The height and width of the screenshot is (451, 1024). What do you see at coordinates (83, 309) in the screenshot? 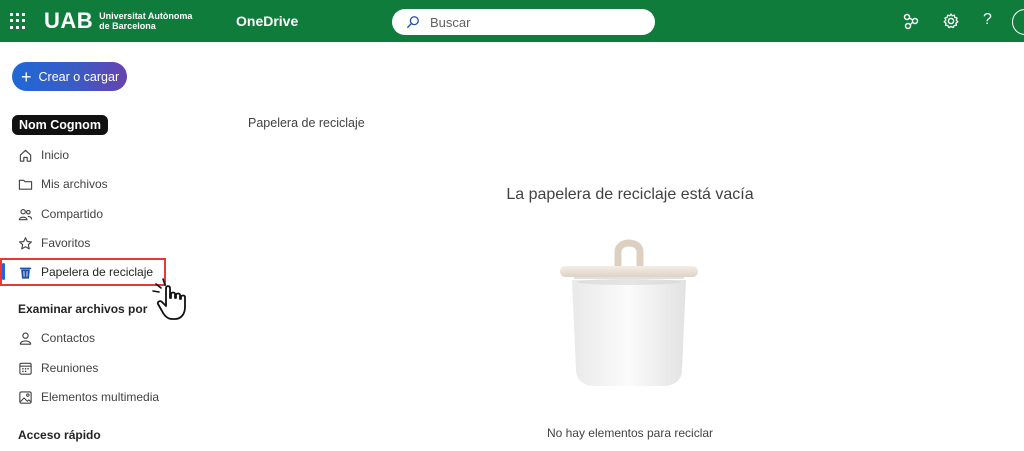
I see `browse-section-heading: Examinar archivos por` at bounding box center [83, 309].